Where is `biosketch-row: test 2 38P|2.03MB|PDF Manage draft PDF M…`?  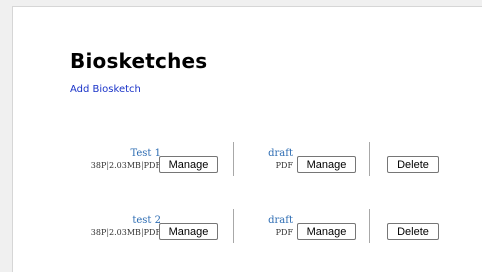
biosketch-row: test 2 38P|2.03MB|PDF Manage draft PDF M… is located at coordinates (247, 227).